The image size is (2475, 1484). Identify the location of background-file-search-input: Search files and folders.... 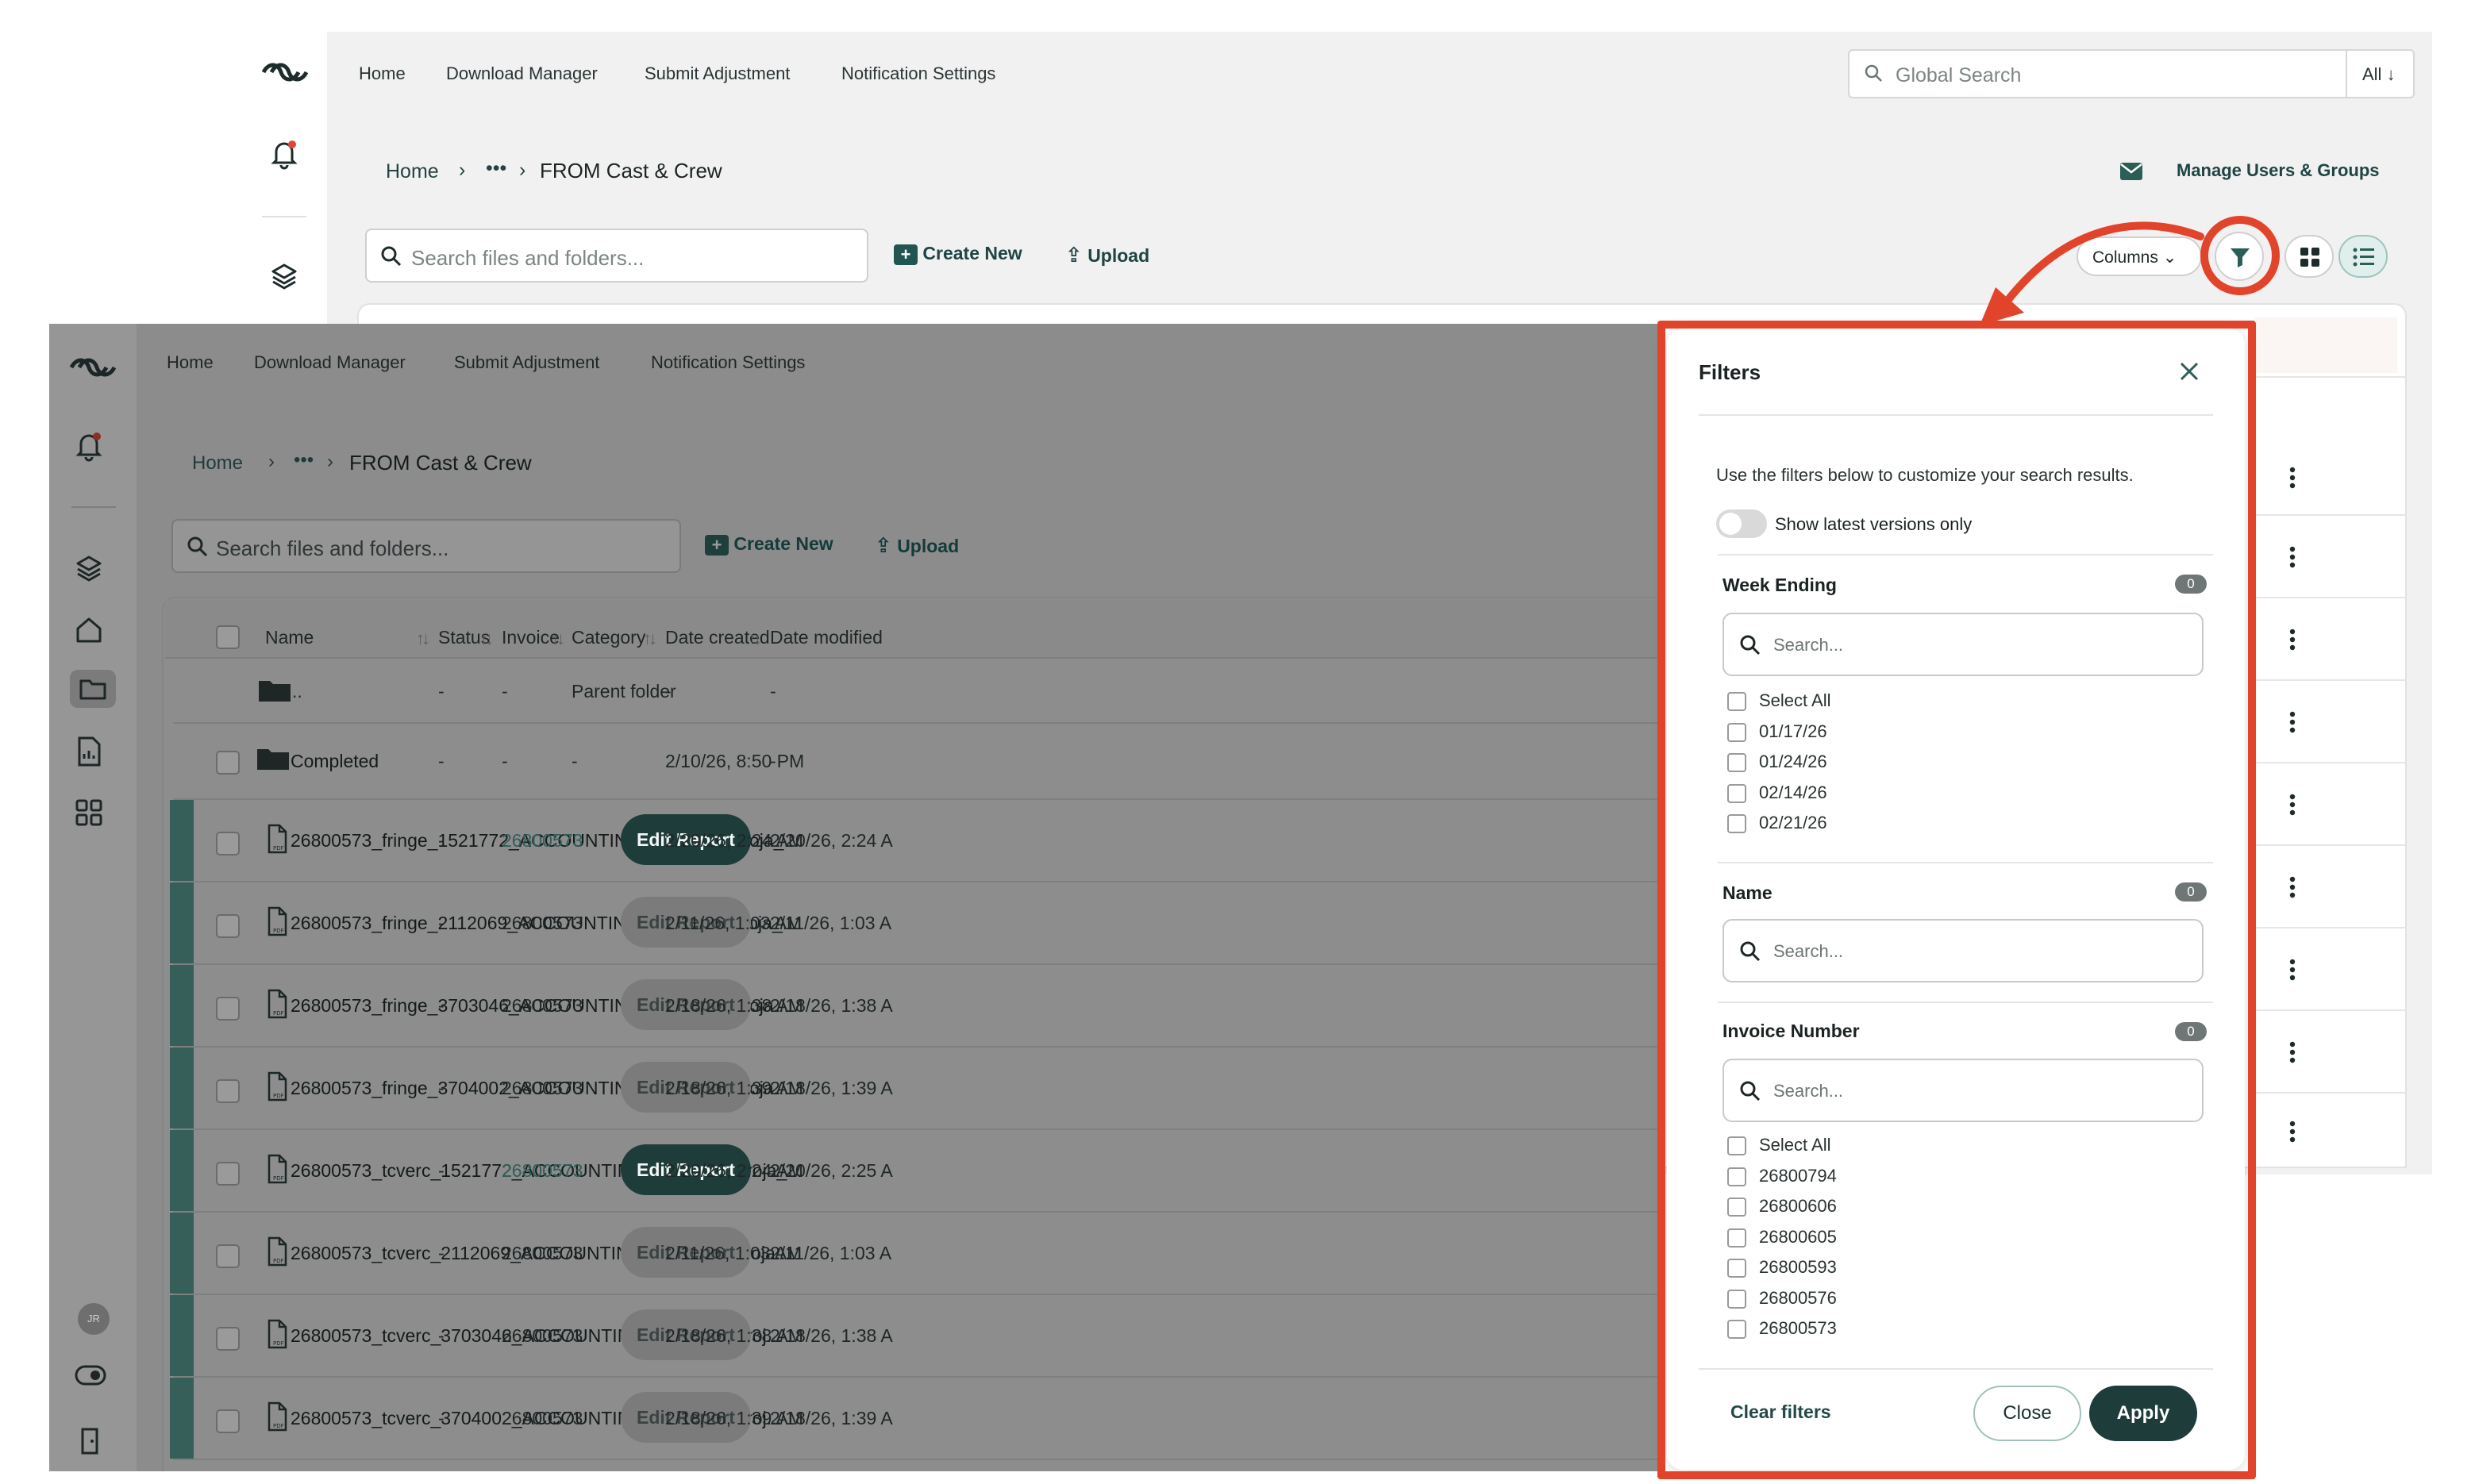
(616, 256).